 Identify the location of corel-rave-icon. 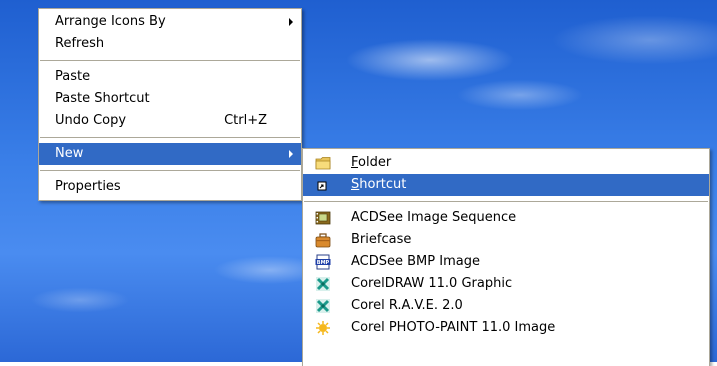
(323, 306).